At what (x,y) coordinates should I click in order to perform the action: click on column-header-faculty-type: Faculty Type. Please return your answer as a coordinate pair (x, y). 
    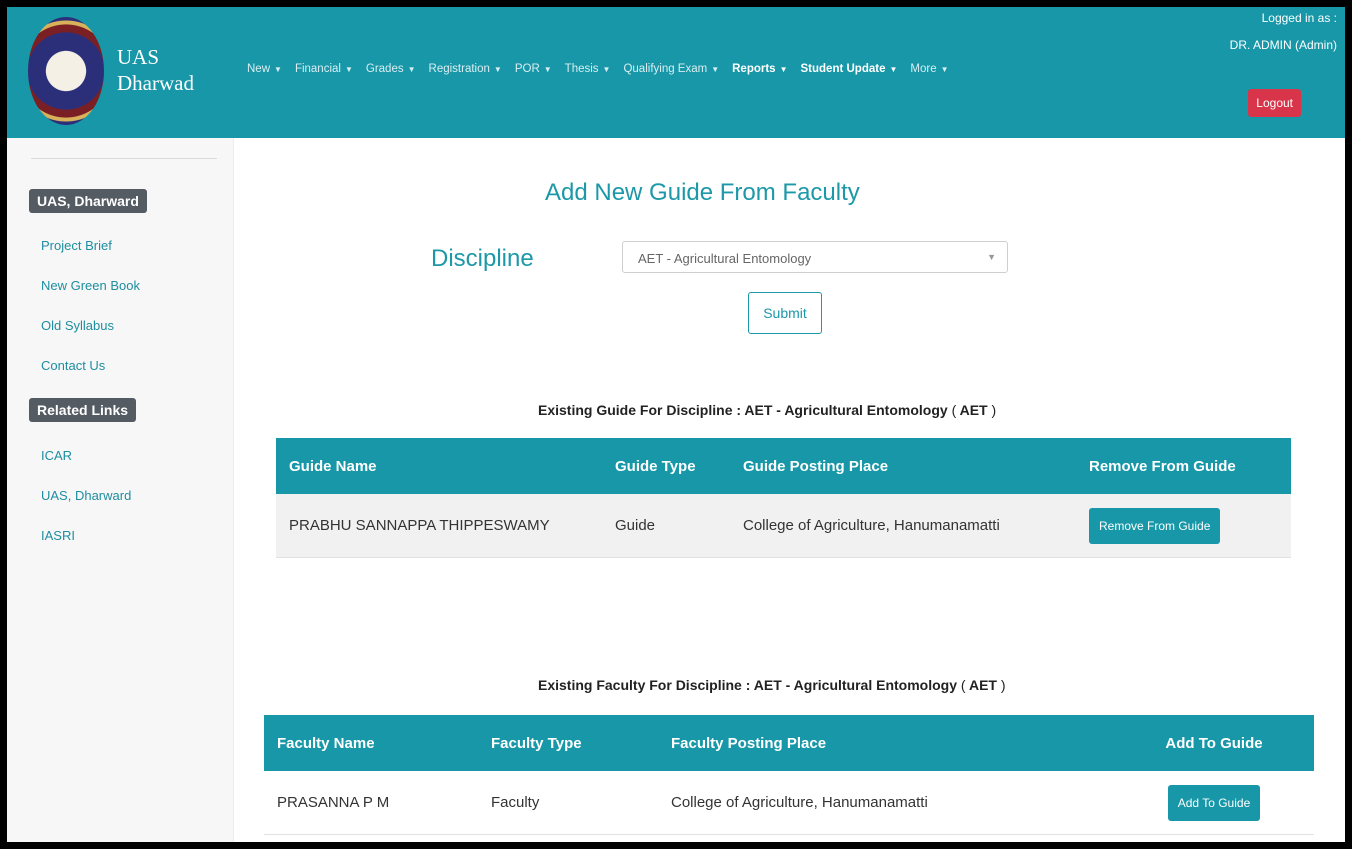
    Looking at the image, I should click on (568, 743).